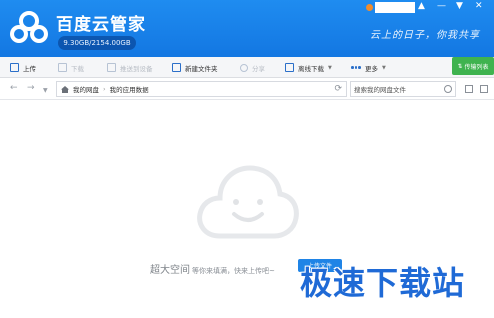 The image size is (494, 318). I want to click on download-button: 下载, so click(71, 67).